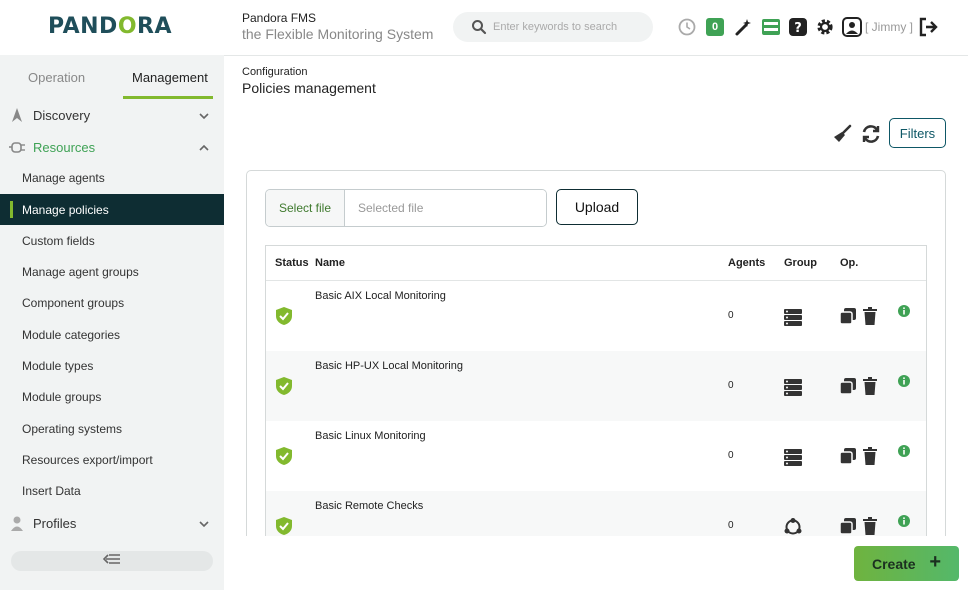  I want to click on sidebar-item-module-categories: Module categories, so click(112, 334).